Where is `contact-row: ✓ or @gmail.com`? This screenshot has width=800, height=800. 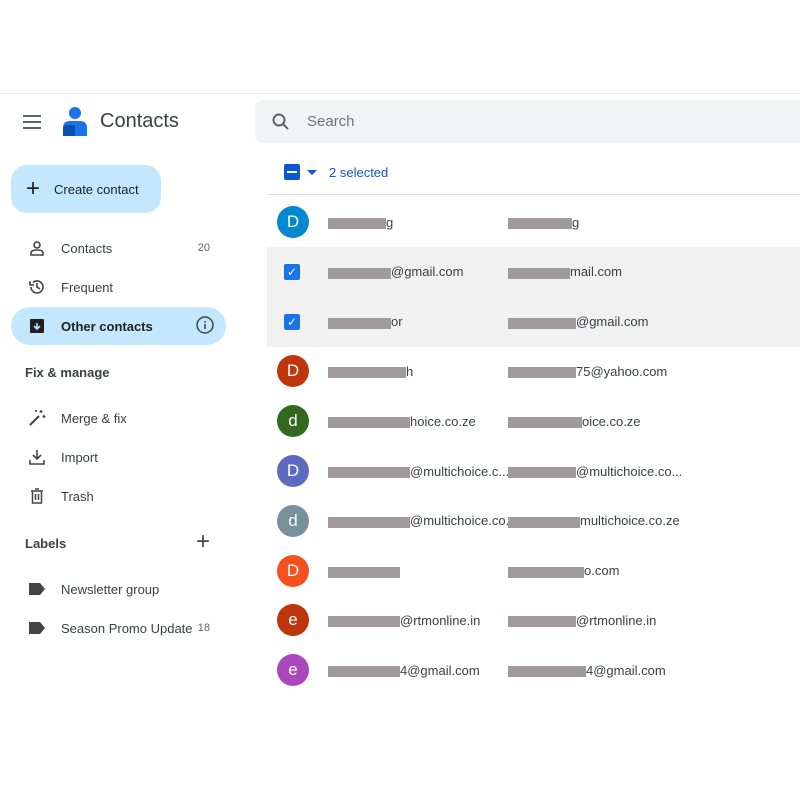 contact-row: ✓ or @gmail.com is located at coordinates (533, 321).